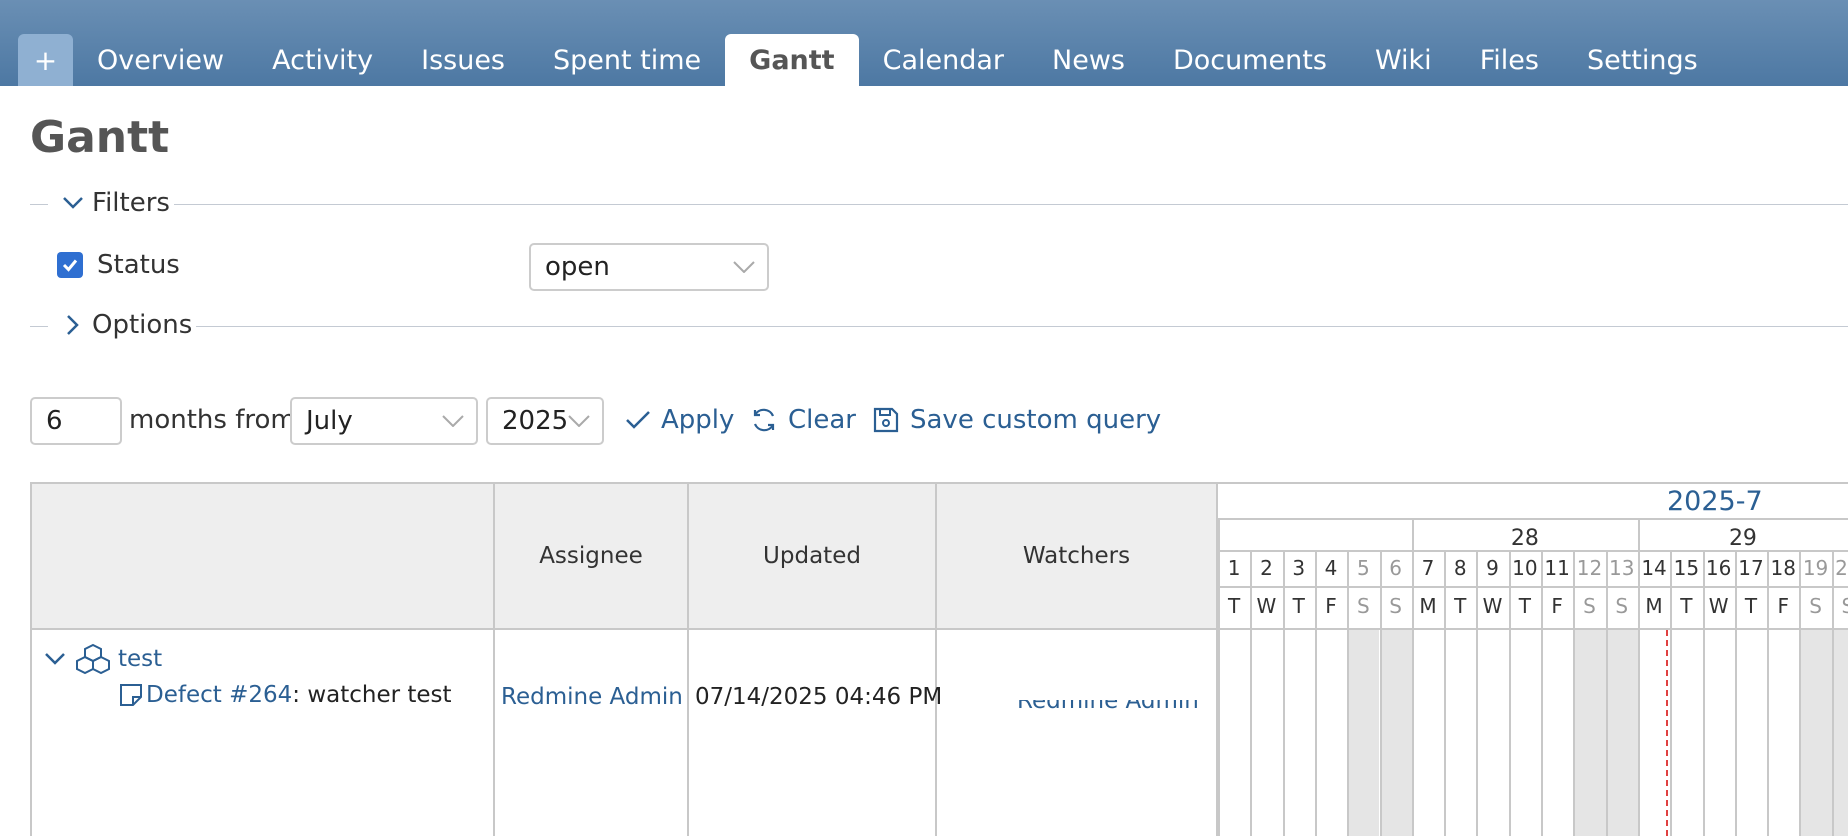  What do you see at coordinates (45, 60) in the screenshot?
I see `tab-new-object: +` at bounding box center [45, 60].